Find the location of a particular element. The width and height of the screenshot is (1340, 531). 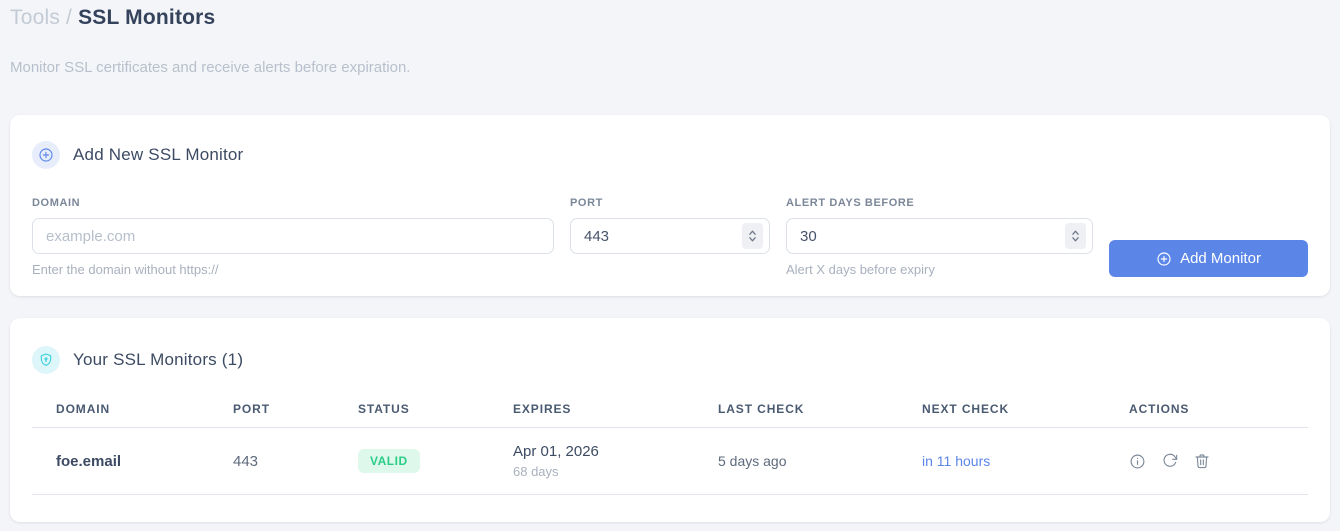

monitor-last-check: 5 days ago is located at coordinates (752, 461).